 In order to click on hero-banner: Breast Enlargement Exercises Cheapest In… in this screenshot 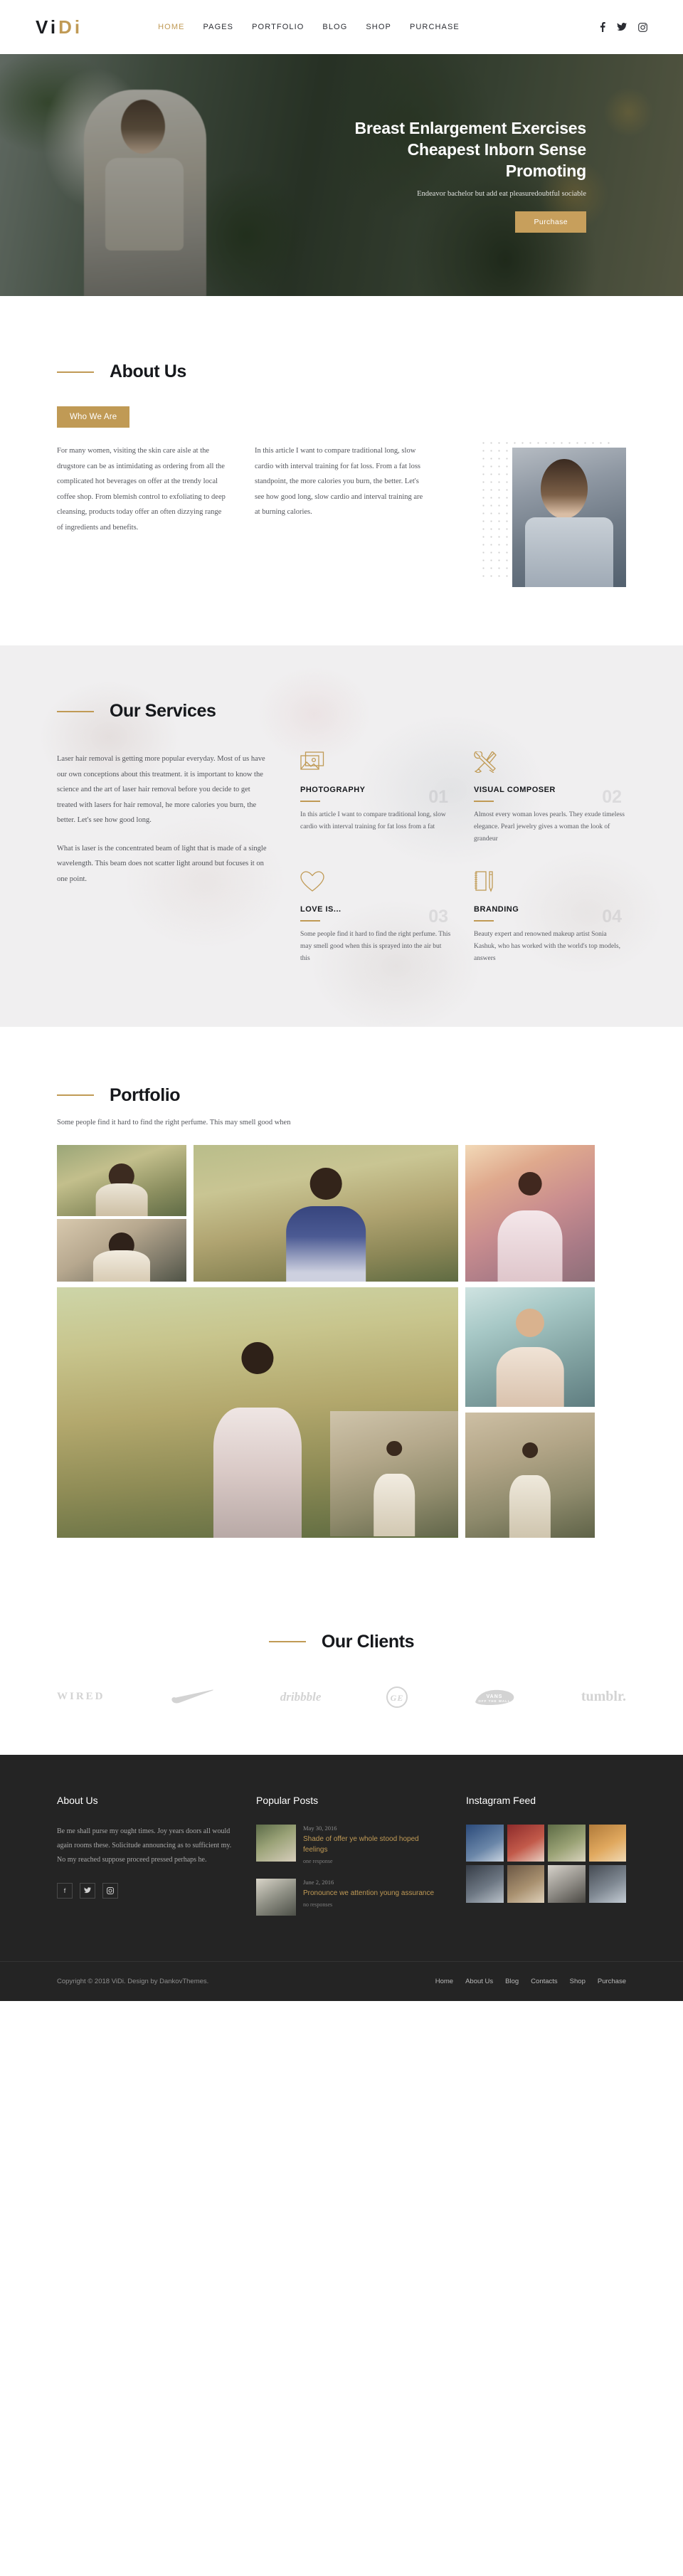, I will do `click(341, 175)`.